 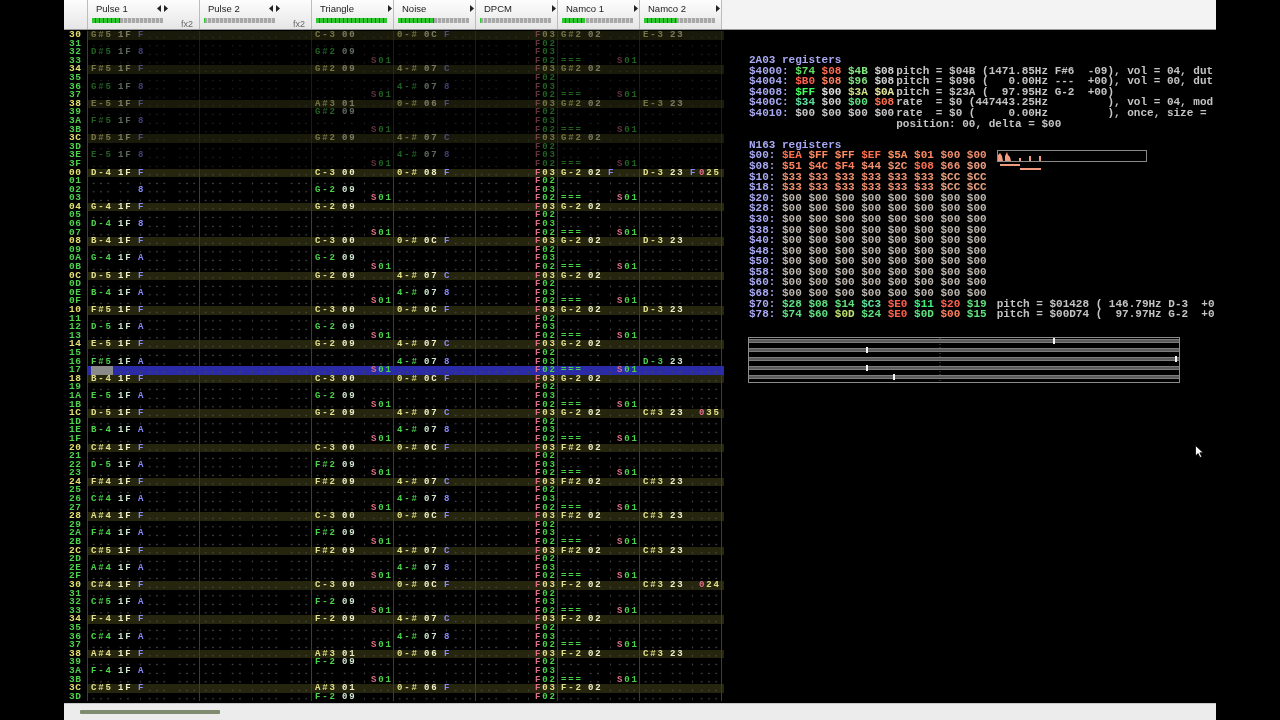 What do you see at coordinates (447, 619) in the screenshot?
I see `volume-value: C` at bounding box center [447, 619].